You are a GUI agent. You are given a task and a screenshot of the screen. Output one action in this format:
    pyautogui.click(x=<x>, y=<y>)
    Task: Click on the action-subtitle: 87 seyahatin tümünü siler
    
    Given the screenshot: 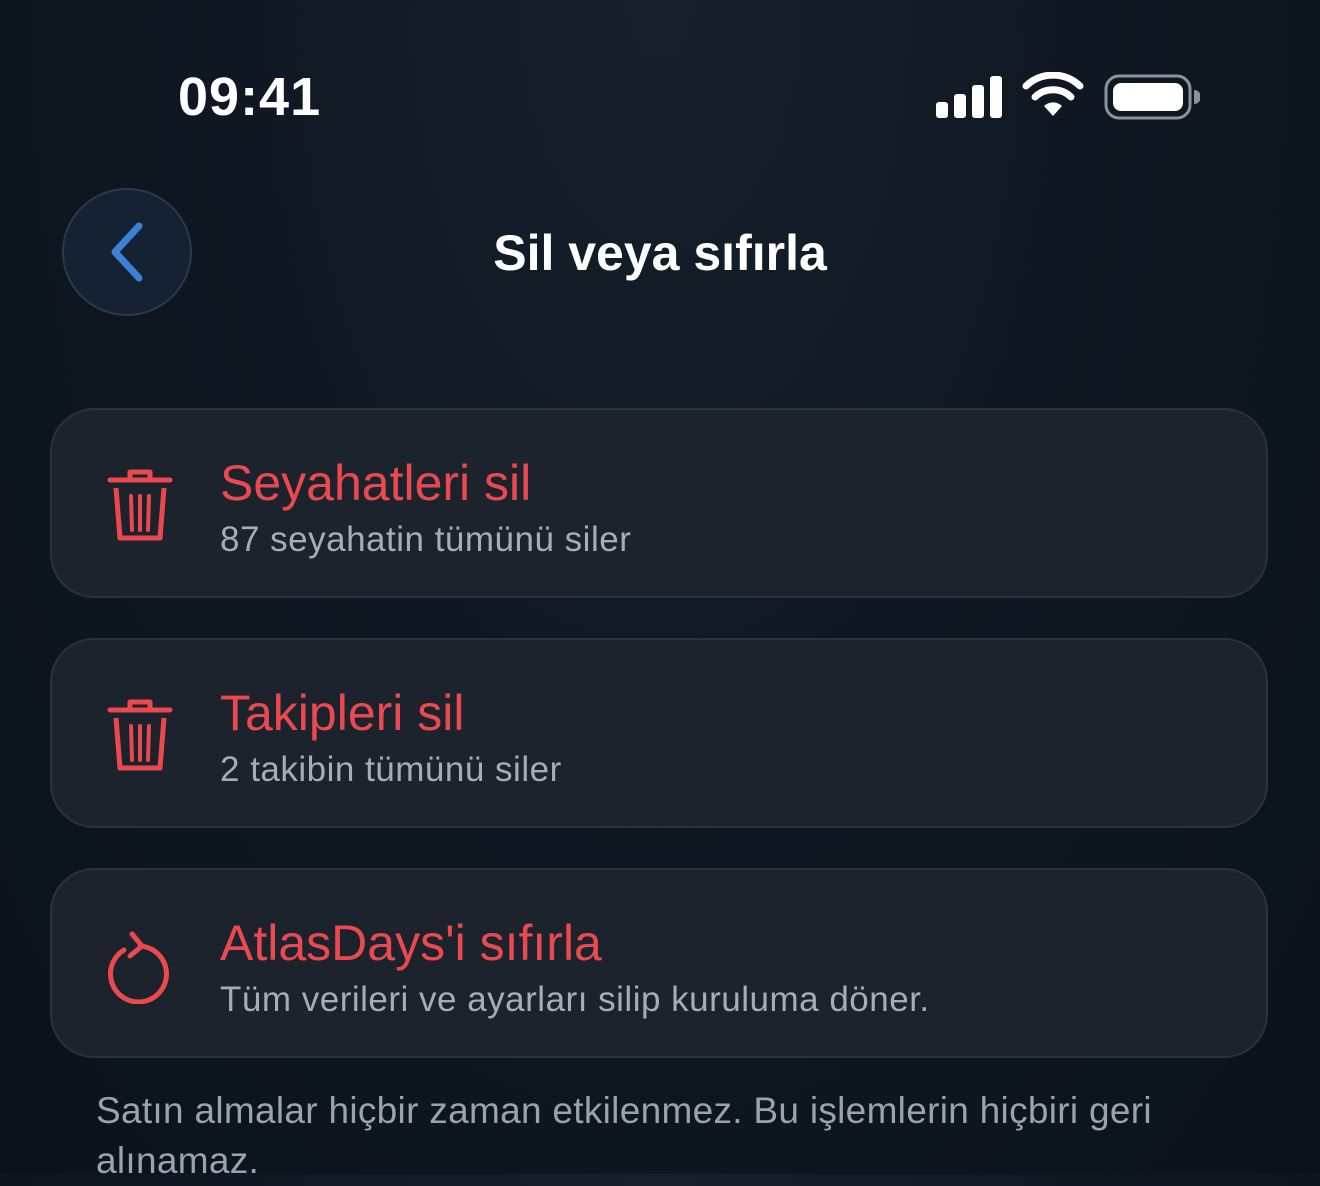 What is the action you would take?
    pyautogui.click(x=426, y=539)
    